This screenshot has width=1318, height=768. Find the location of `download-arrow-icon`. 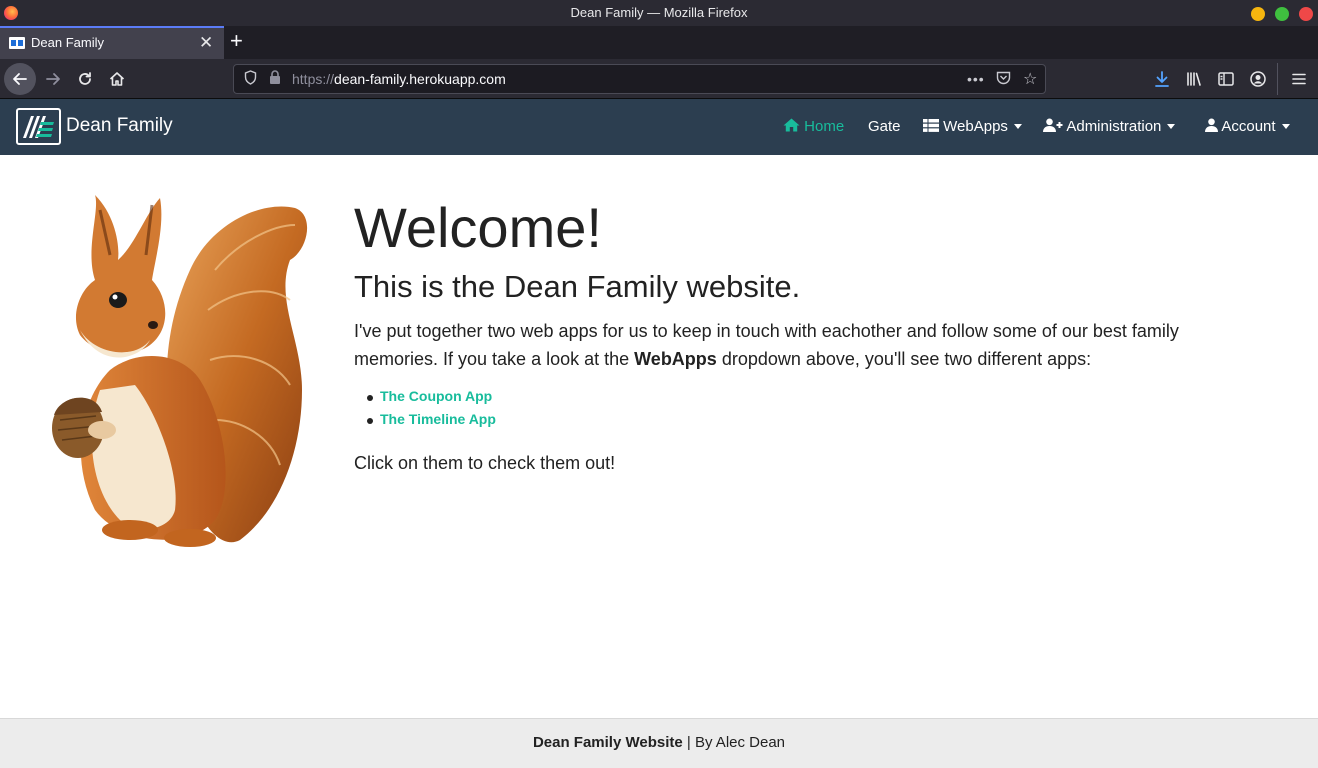

download-arrow-icon is located at coordinates (1162, 79).